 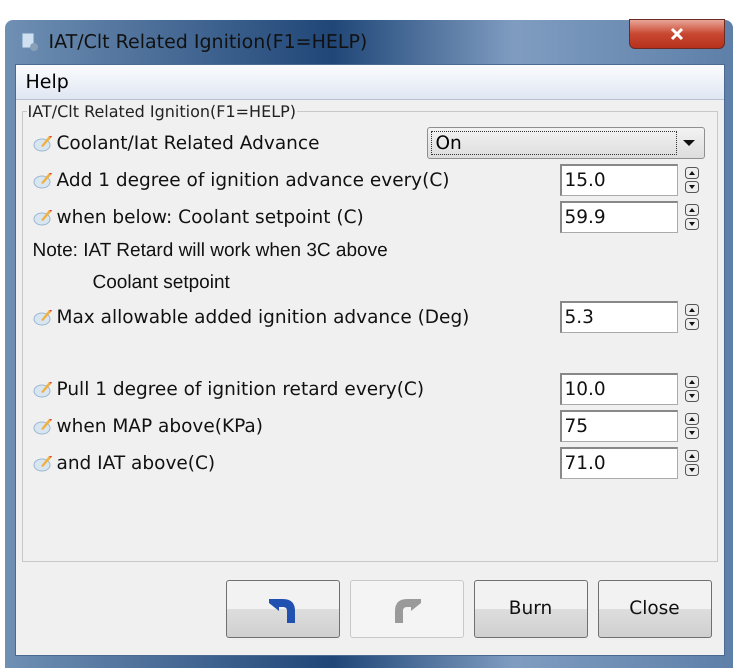 What do you see at coordinates (565, 143) in the screenshot?
I see `dropdown: On` at bounding box center [565, 143].